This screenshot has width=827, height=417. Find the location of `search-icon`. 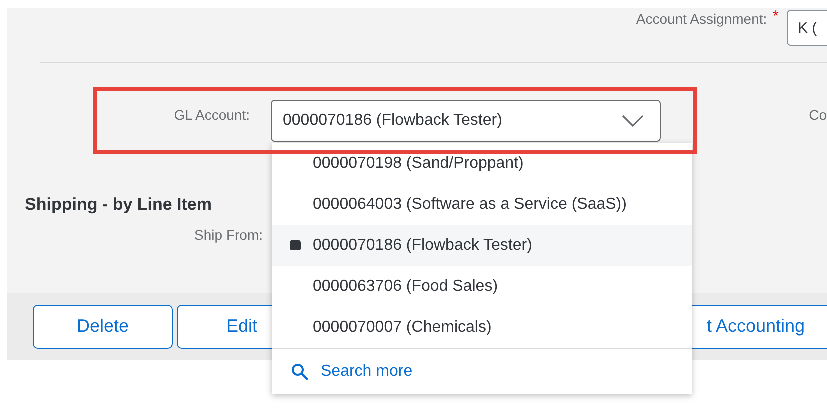

search-icon is located at coordinates (300, 371).